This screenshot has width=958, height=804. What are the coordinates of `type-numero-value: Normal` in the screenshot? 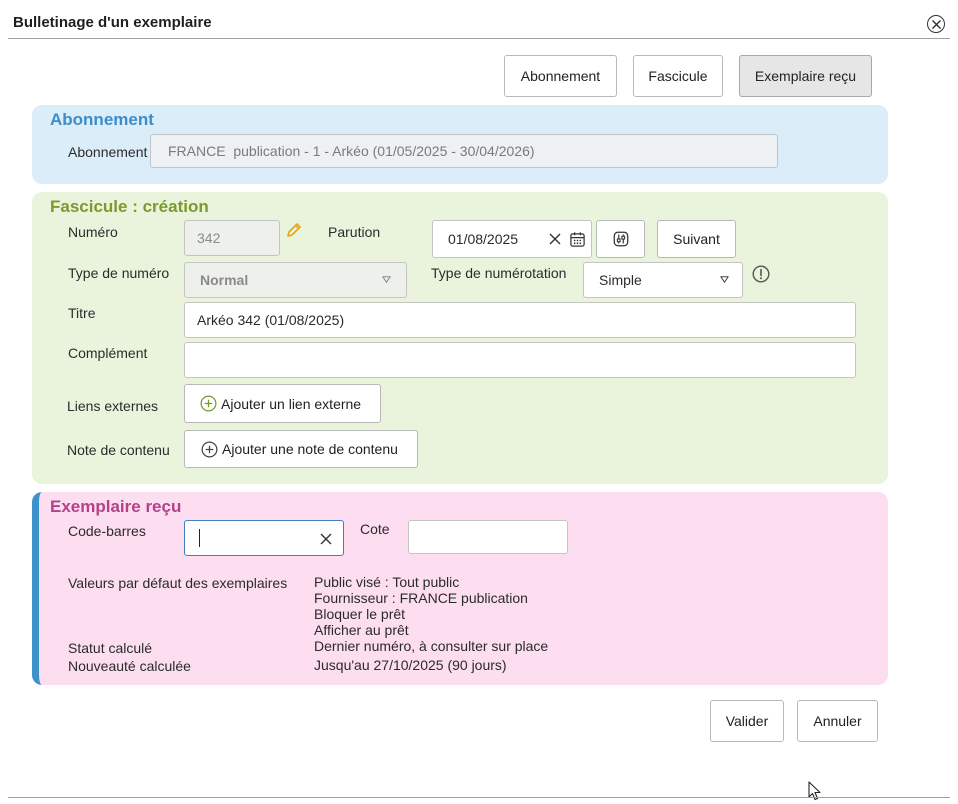 It's located at (224, 280).